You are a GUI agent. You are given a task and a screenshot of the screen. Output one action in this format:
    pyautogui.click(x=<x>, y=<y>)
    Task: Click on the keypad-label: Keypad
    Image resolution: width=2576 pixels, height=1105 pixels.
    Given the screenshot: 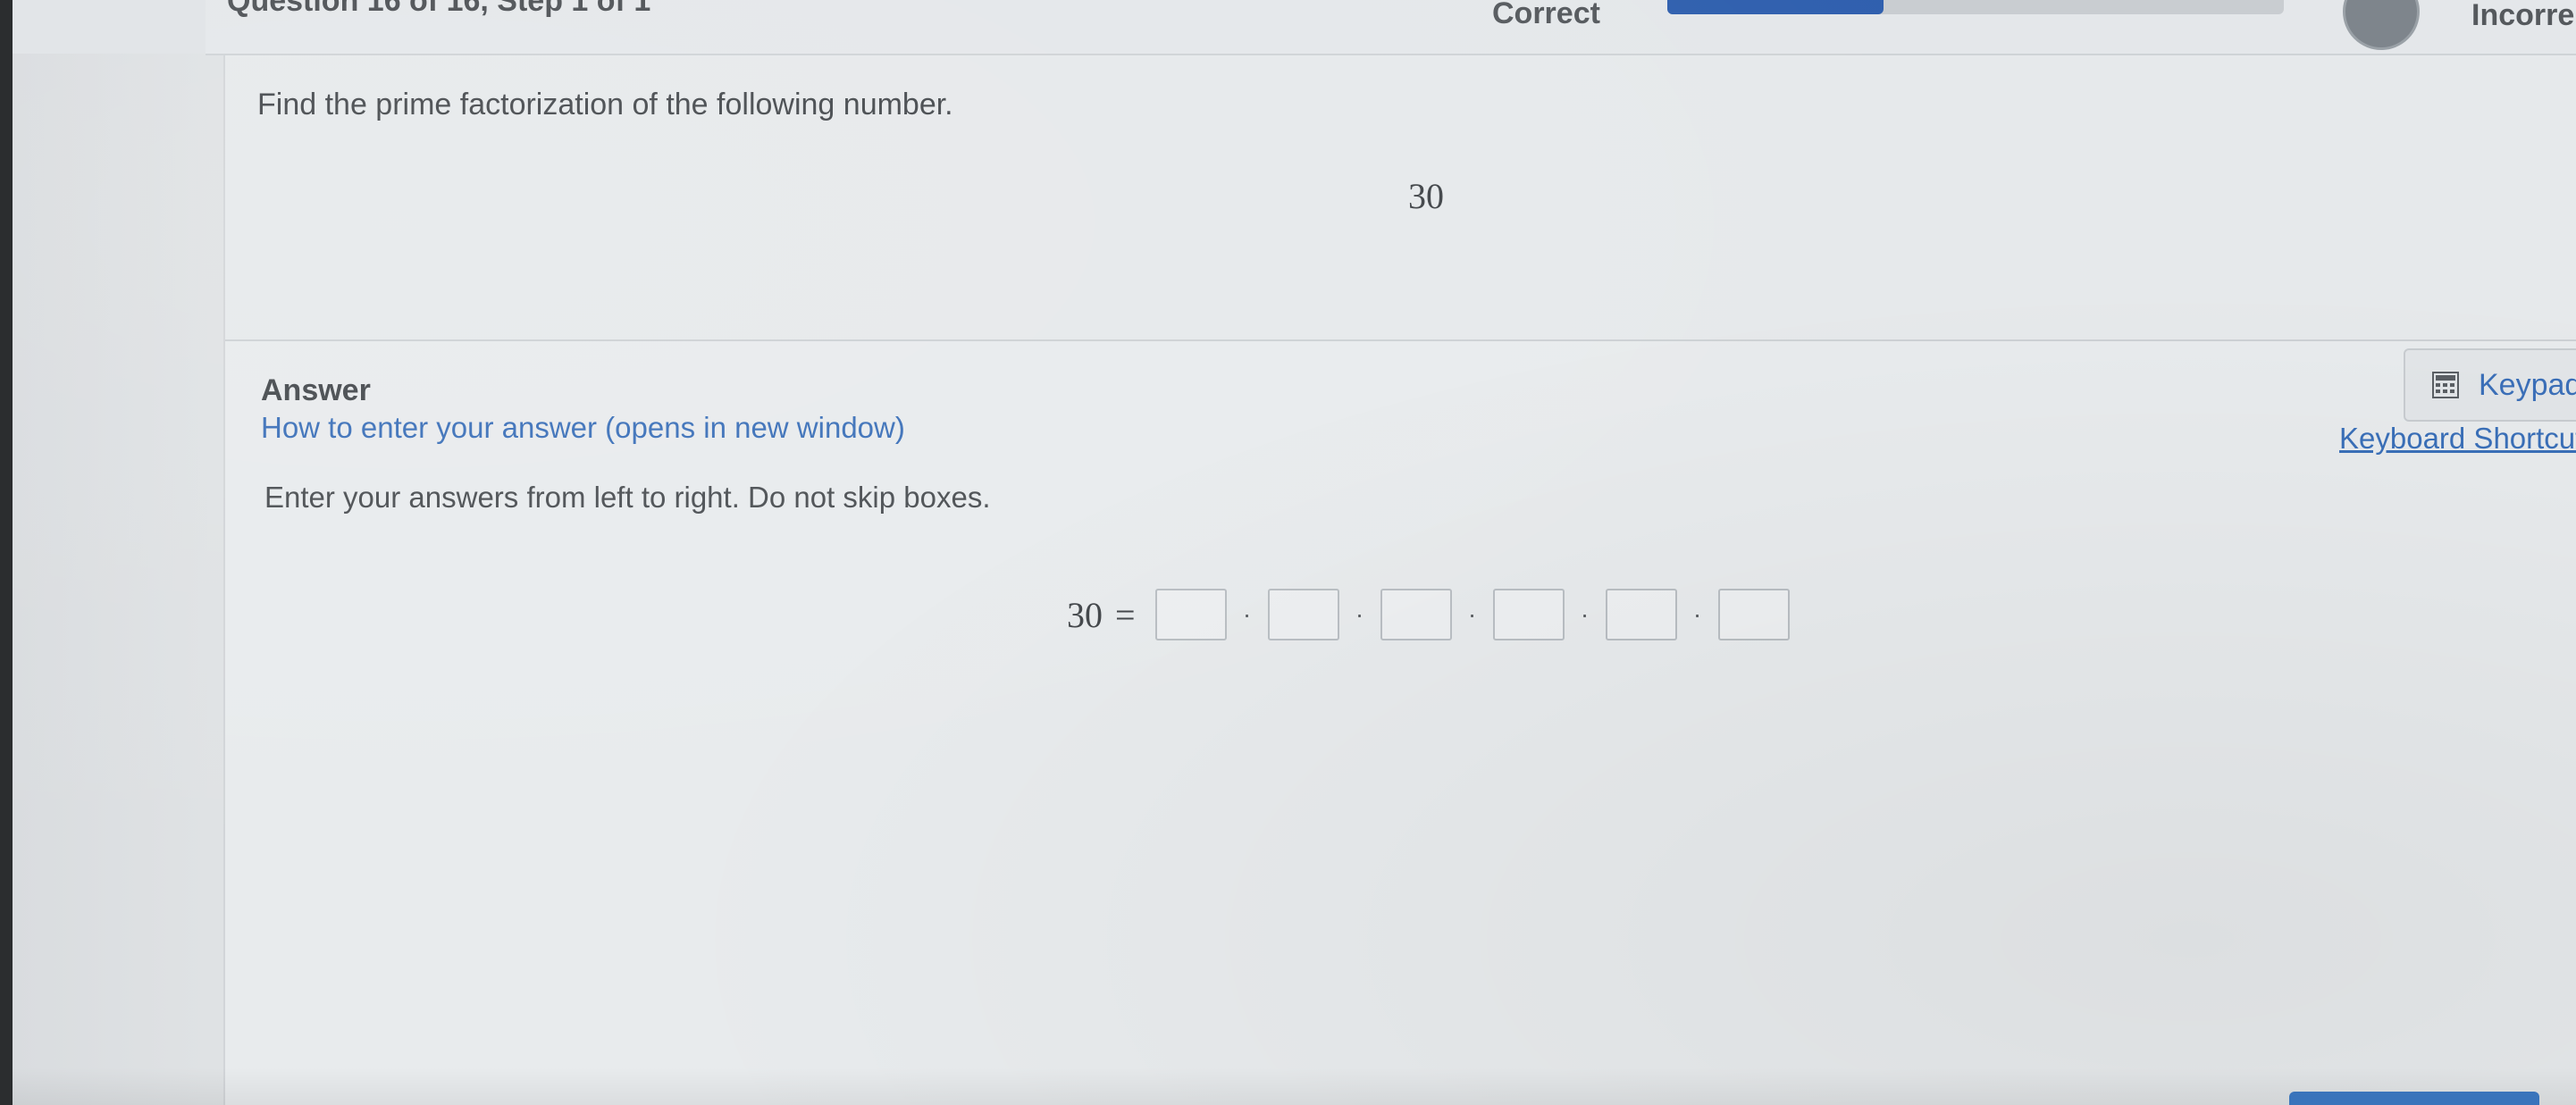 What is the action you would take?
    pyautogui.click(x=2527, y=384)
    